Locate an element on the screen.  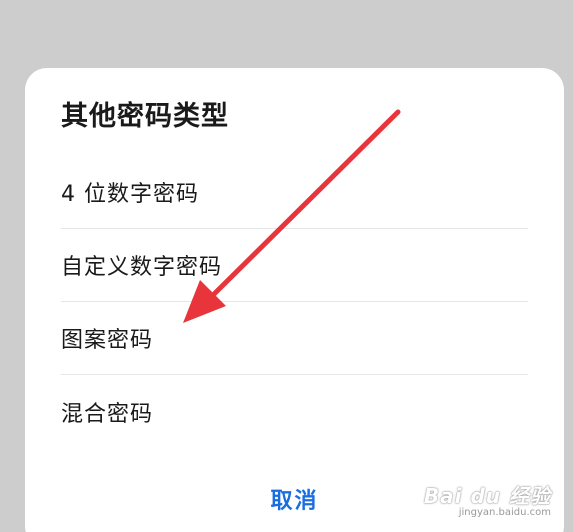
watermark-url: jingyan.baidu.com is located at coordinates (504, 512).